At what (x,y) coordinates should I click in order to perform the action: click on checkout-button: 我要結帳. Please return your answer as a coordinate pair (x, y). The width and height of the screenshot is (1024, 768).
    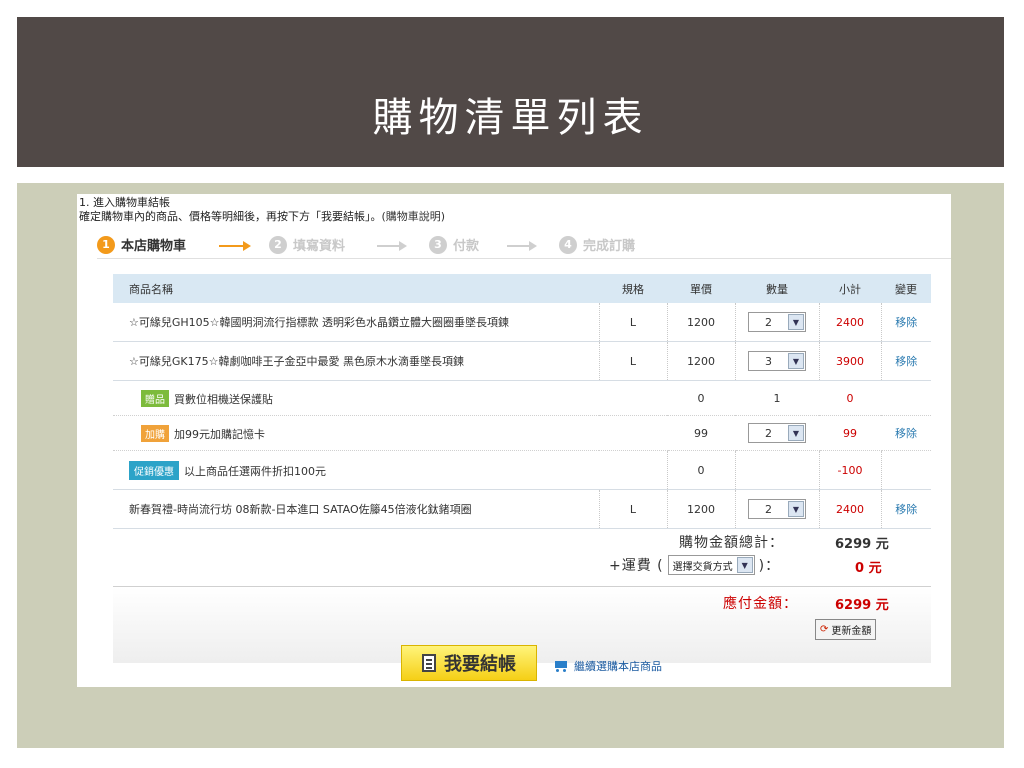
    Looking at the image, I should click on (469, 663).